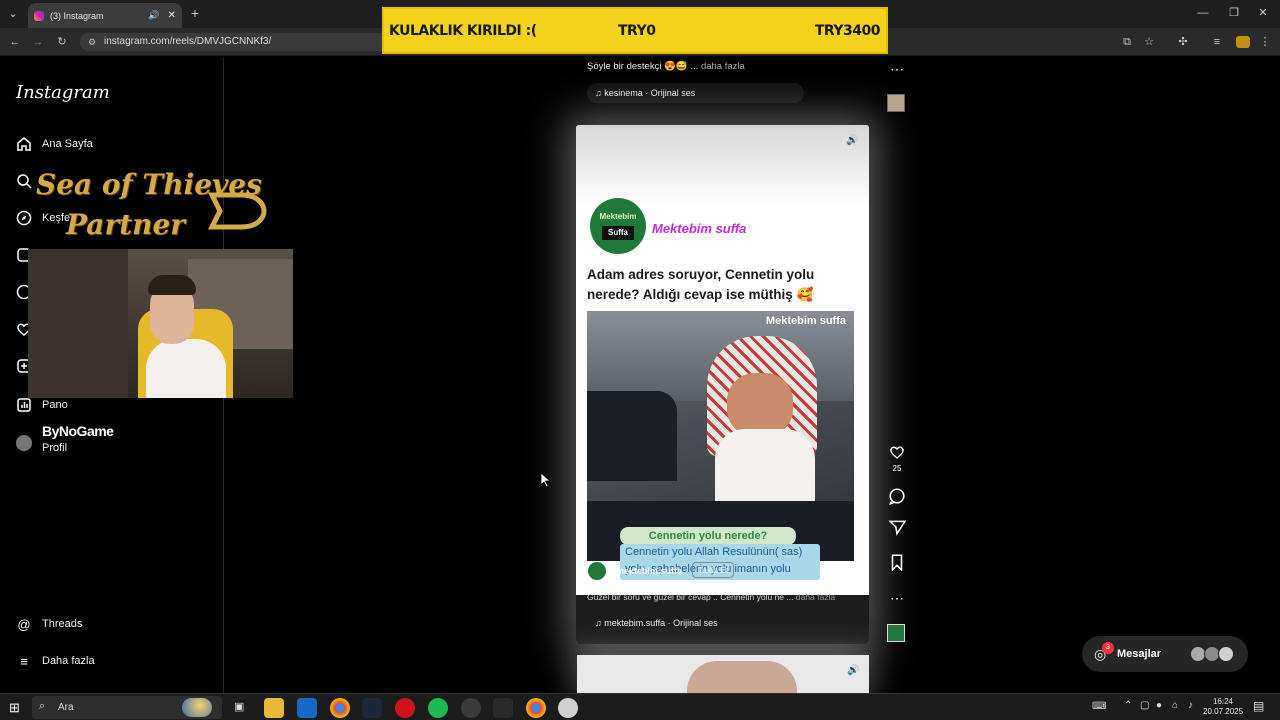 The width and height of the screenshot is (1280, 720). Describe the element at coordinates (661, 623) in the screenshot. I see `reel-audio-label: mektebim.suffa · Orijinal ses` at that location.